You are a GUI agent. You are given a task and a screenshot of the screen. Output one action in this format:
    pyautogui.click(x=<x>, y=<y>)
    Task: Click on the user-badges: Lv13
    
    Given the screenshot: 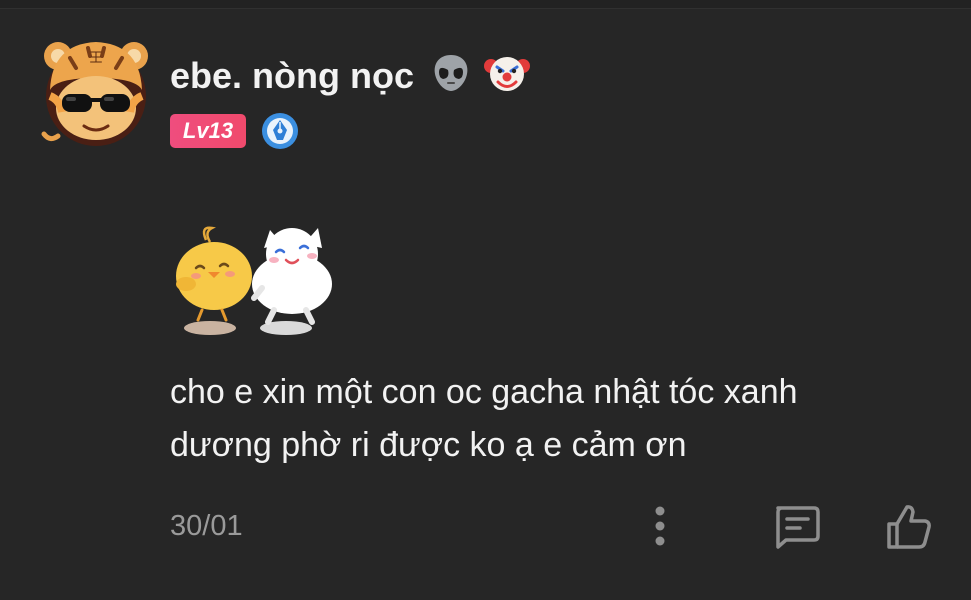 What is the action you would take?
    pyautogui.click(x=235, y=131)
    